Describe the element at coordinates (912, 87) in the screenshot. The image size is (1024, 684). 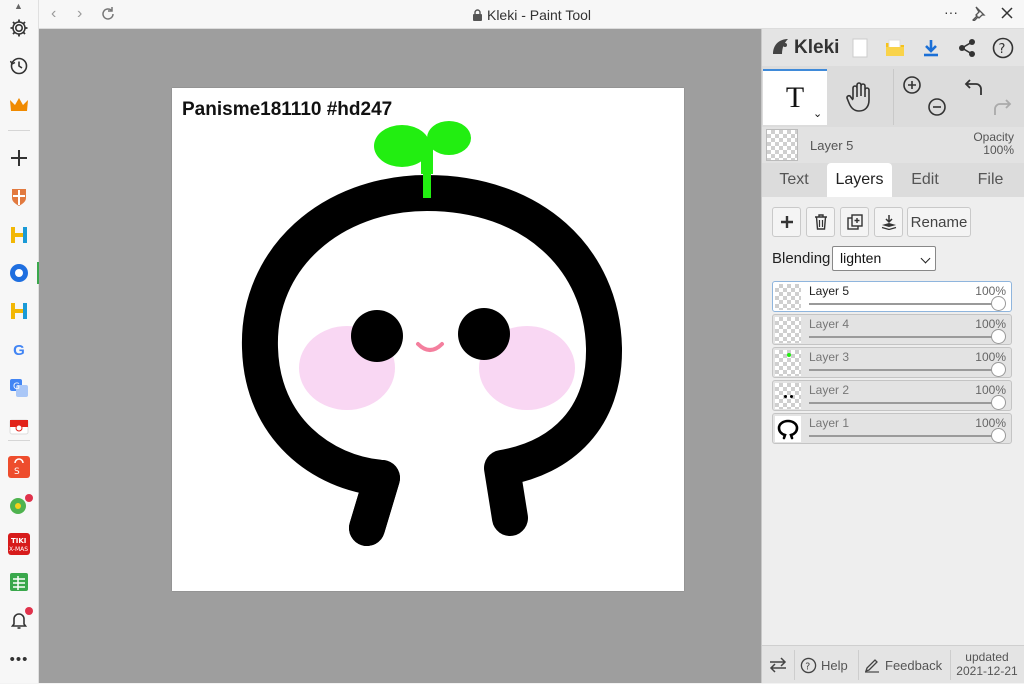
I see `zoom-in-icon` at that location.